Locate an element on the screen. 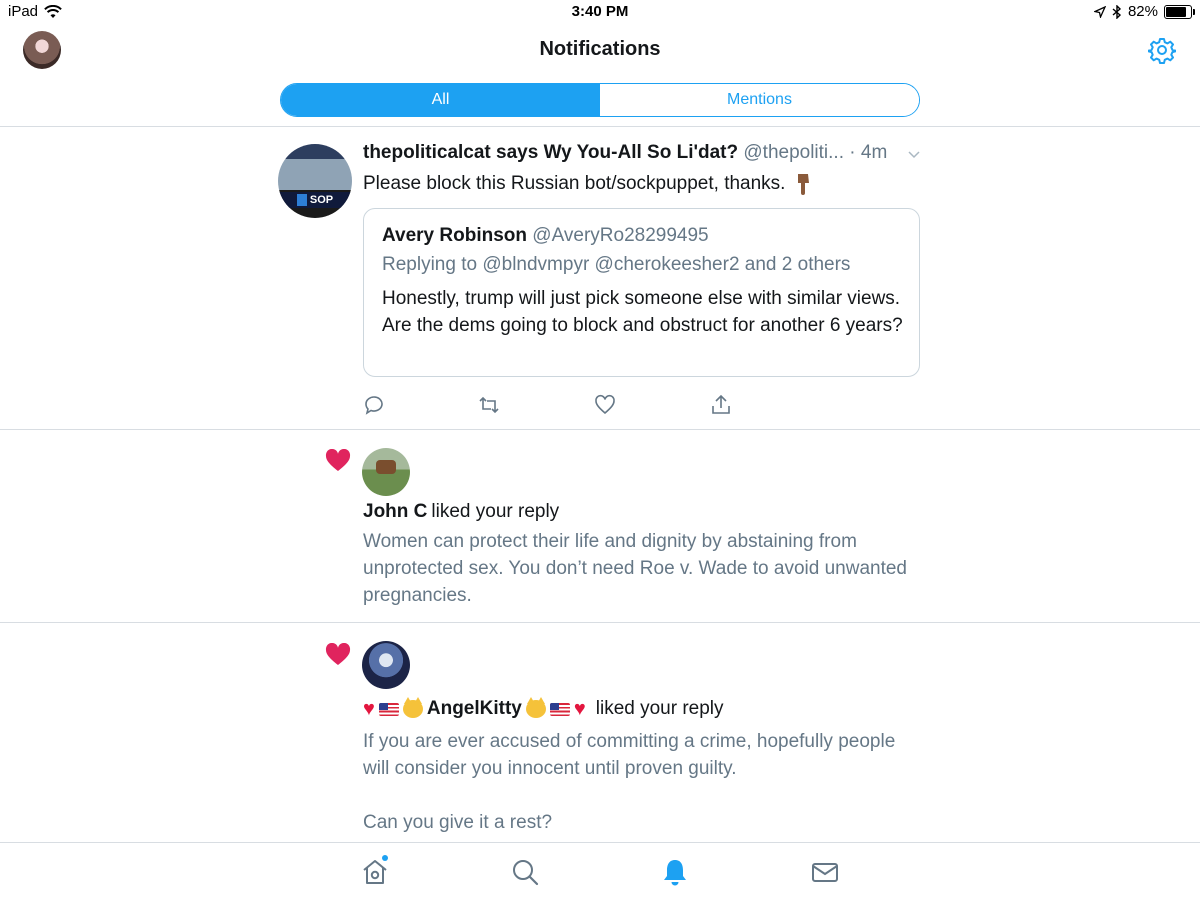 The image size is (1200, 901). battery-fill is located at coordinates (1176, 11).